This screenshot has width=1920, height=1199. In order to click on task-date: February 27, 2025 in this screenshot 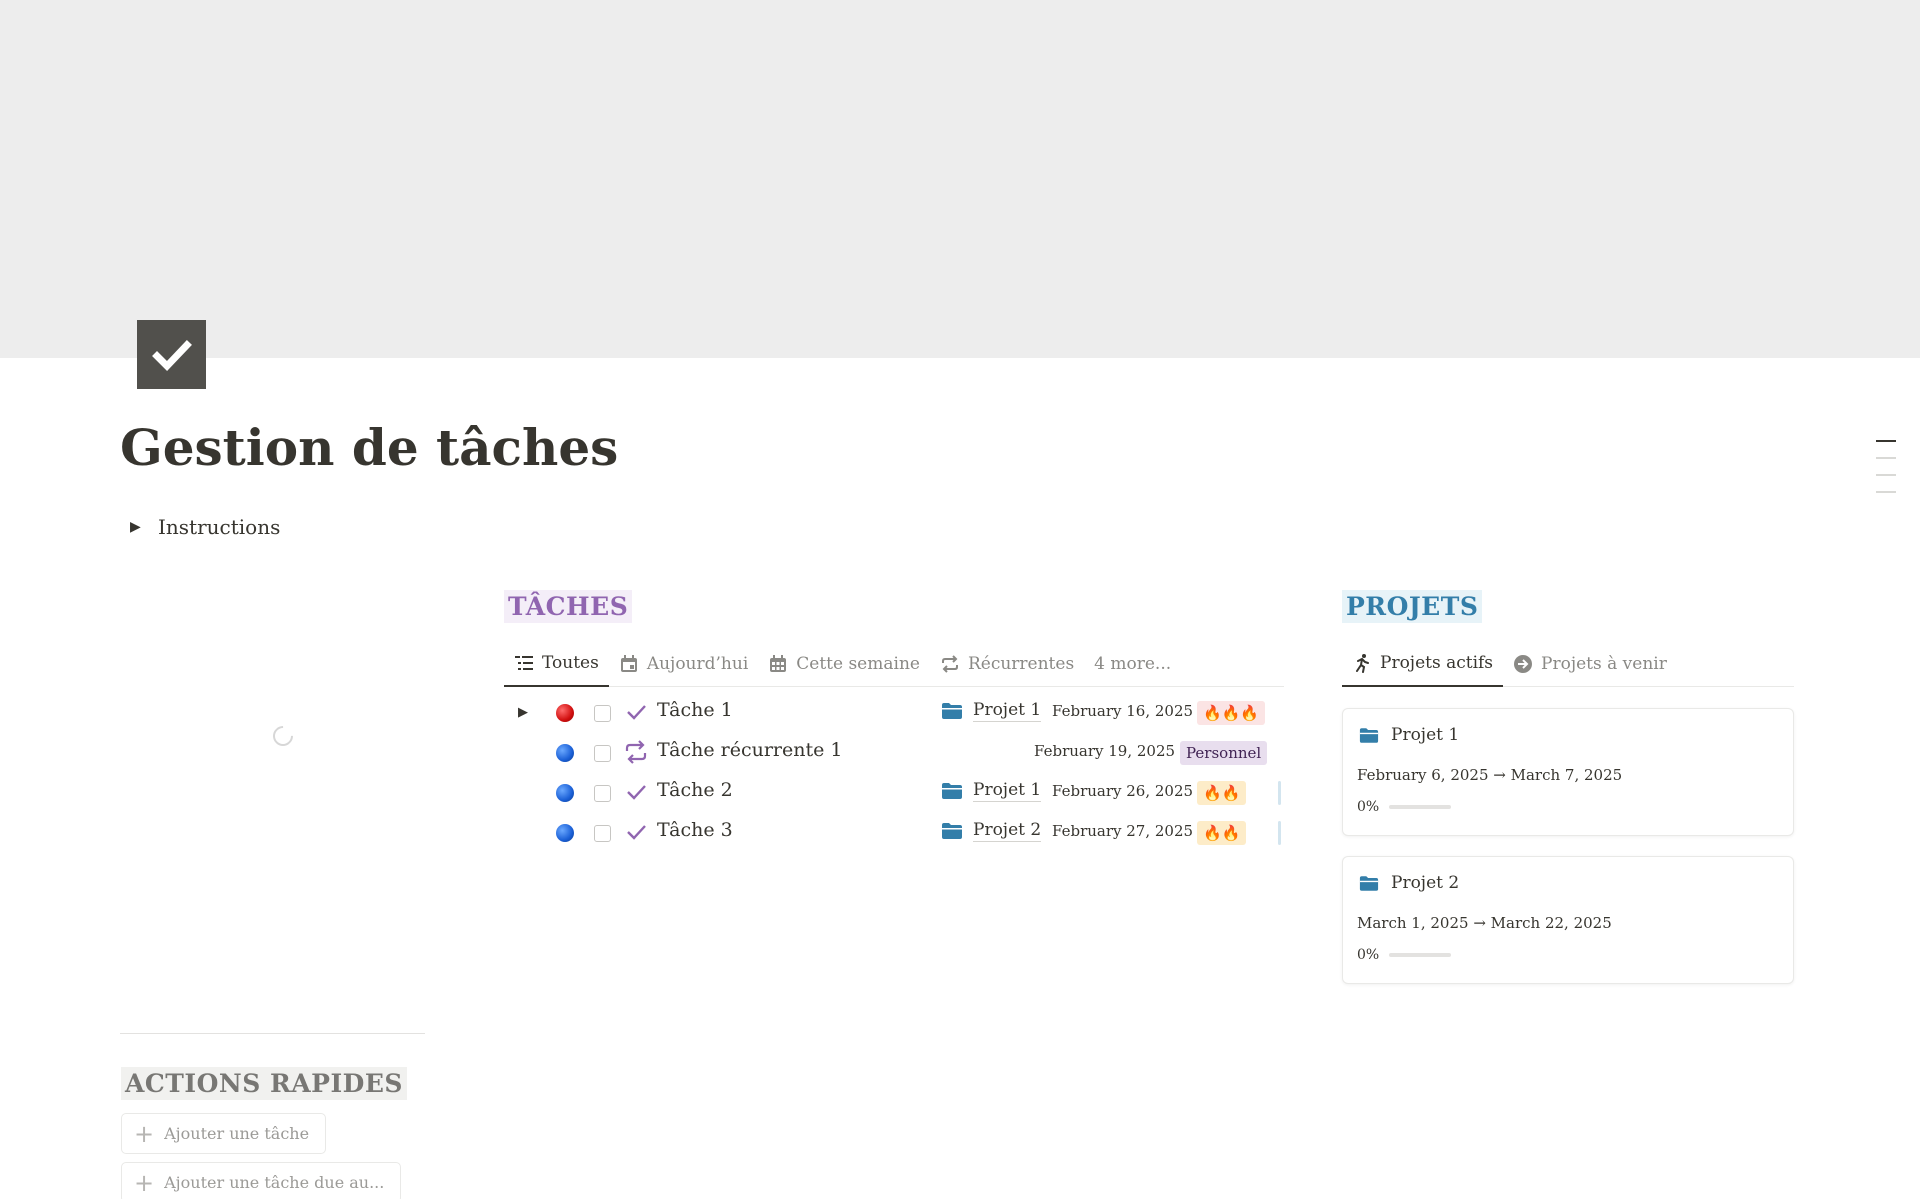, I will do `click(1123, 831)`.